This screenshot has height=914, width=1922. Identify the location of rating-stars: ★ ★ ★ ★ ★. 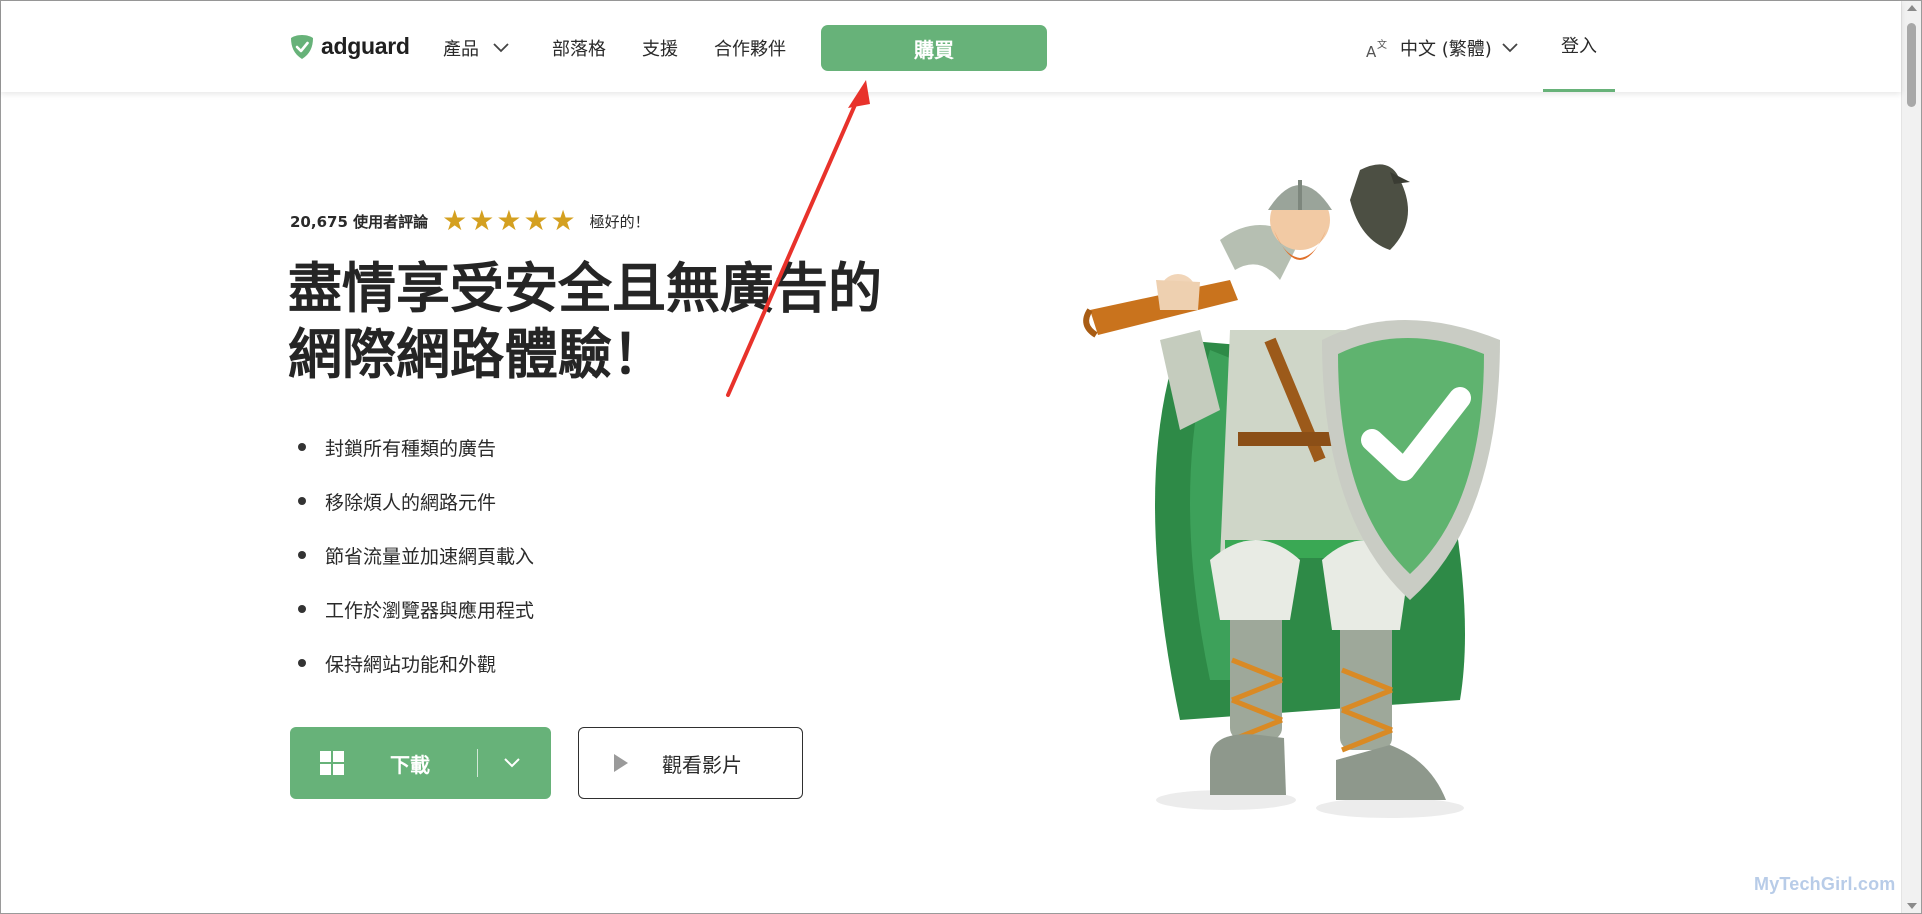
(509, 221).